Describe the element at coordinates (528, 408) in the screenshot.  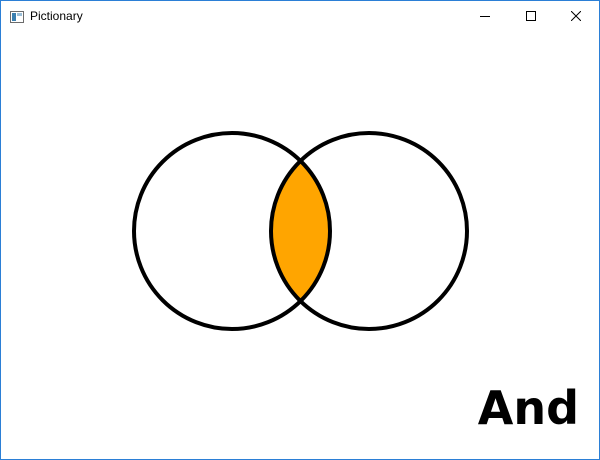
I see `caption-label: And` at that location.